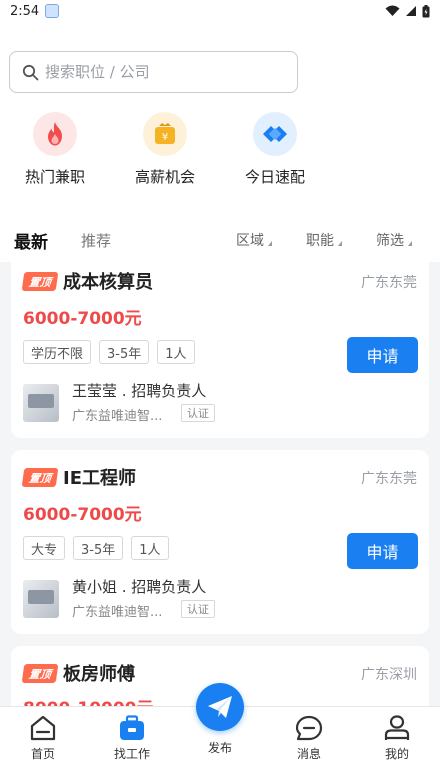  Describe the element at coordinates (275, 134) in the screenshot. I see `link-icon` at that location.